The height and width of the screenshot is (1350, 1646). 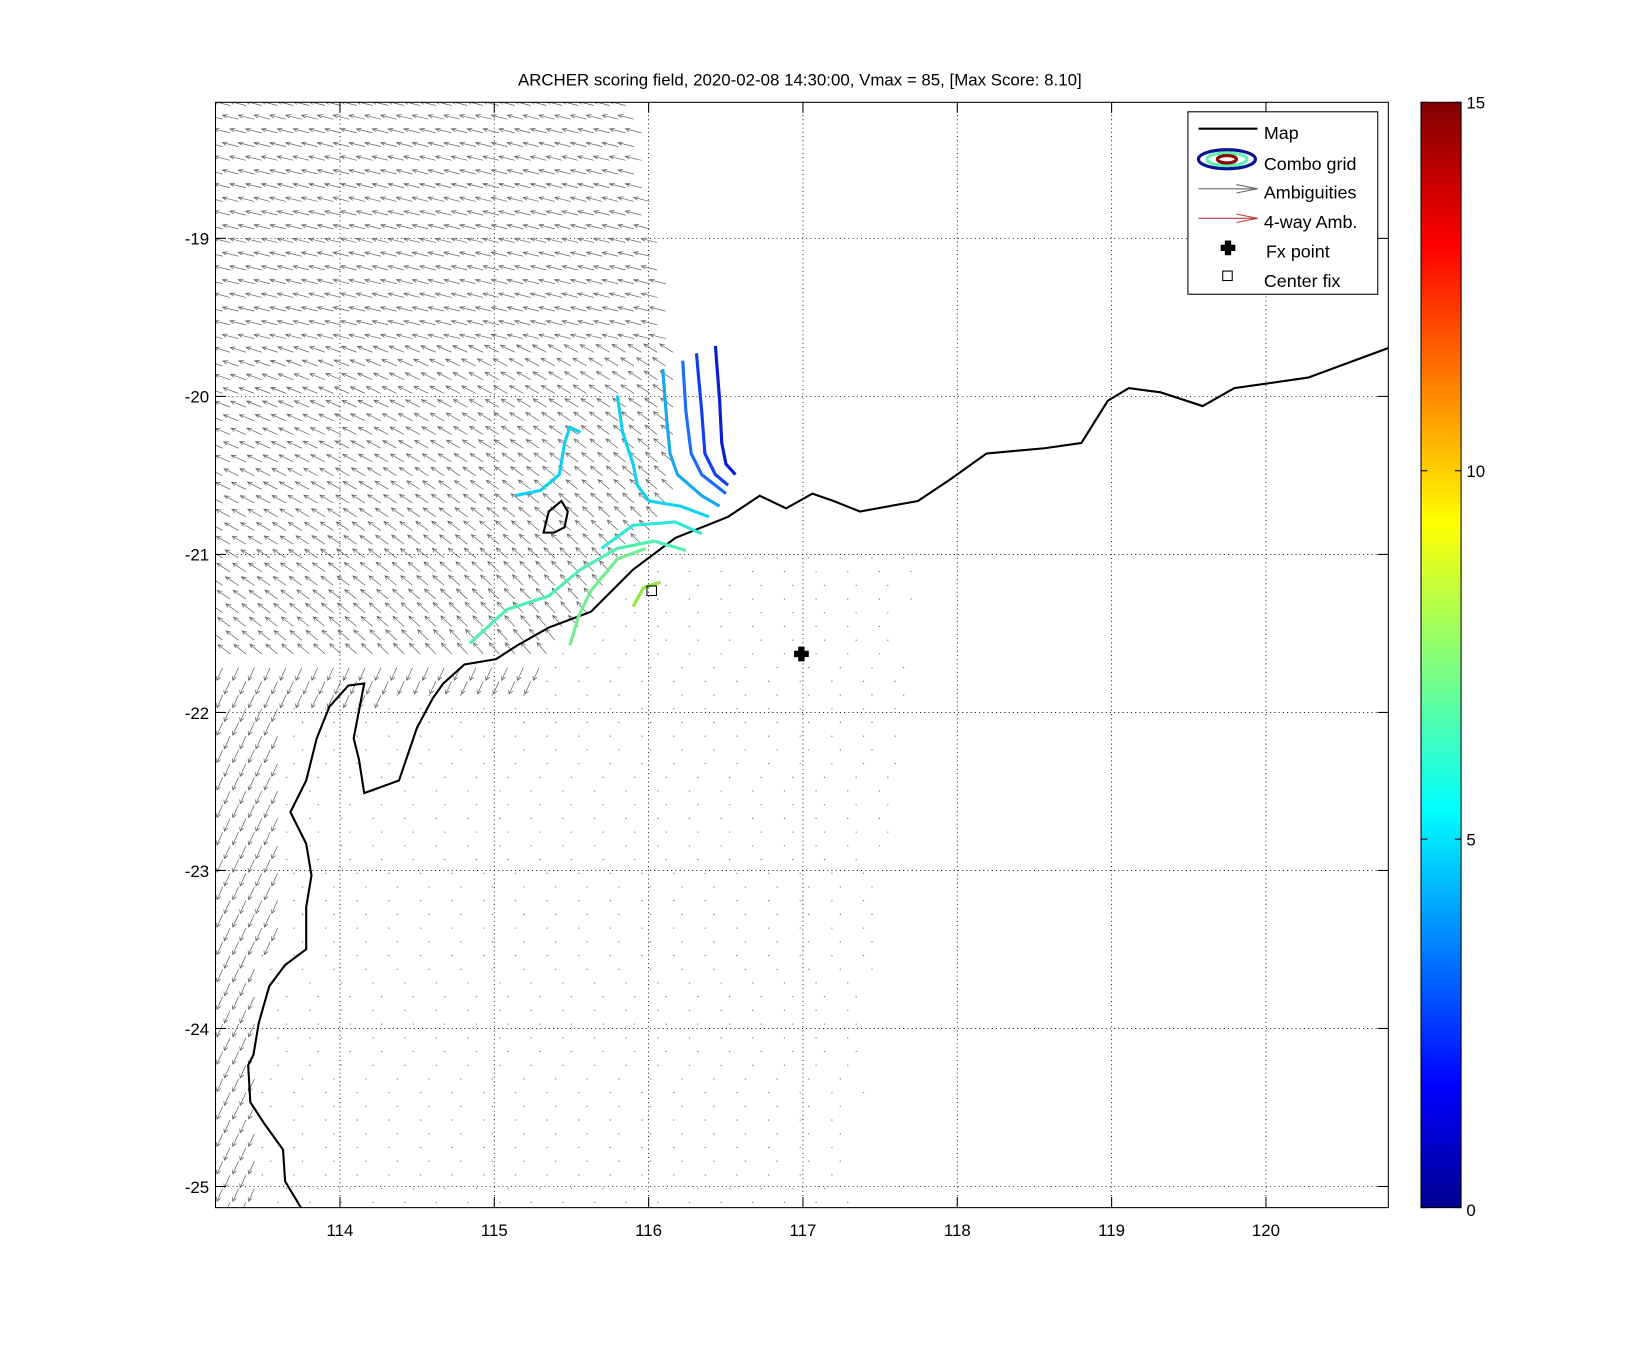 What do you see at coordinates (197, 871) in the screenshot?
I see `y-tick-label: -23` at bounding box center [197, 871].